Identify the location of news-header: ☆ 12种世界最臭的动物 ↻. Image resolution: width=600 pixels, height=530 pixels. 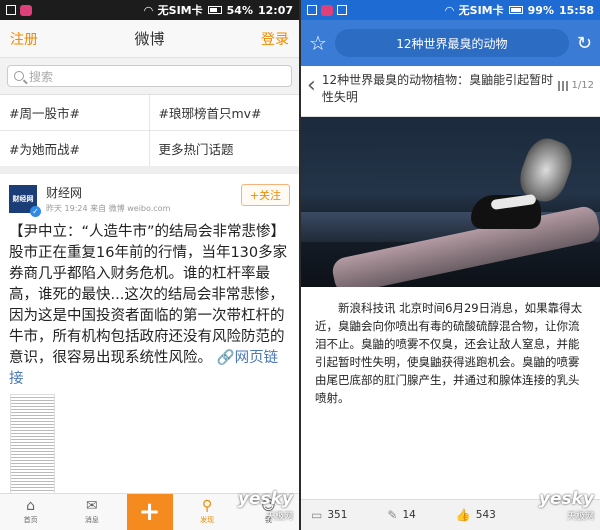
(450, 43).